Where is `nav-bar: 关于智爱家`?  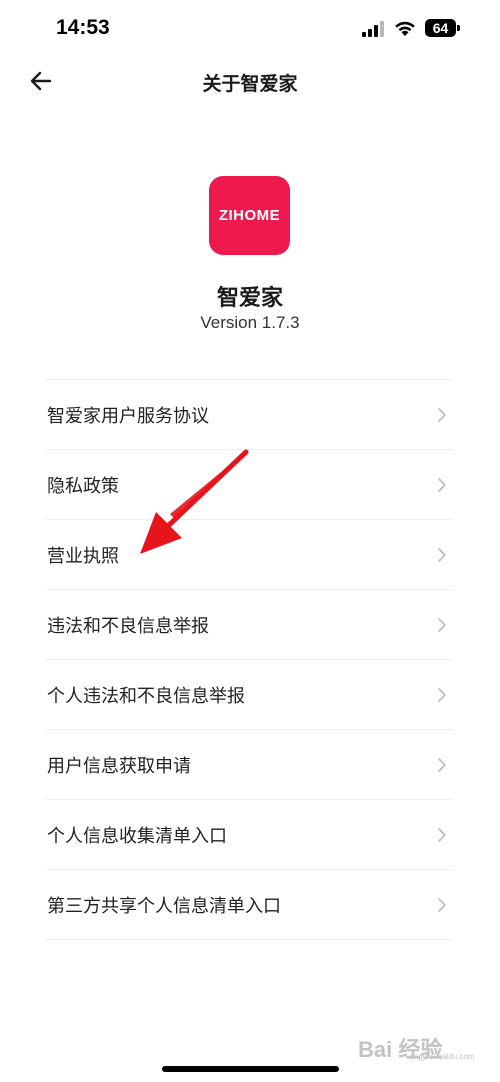 nav-bar: 关于智爱家 is located at coordinates (250, 82).